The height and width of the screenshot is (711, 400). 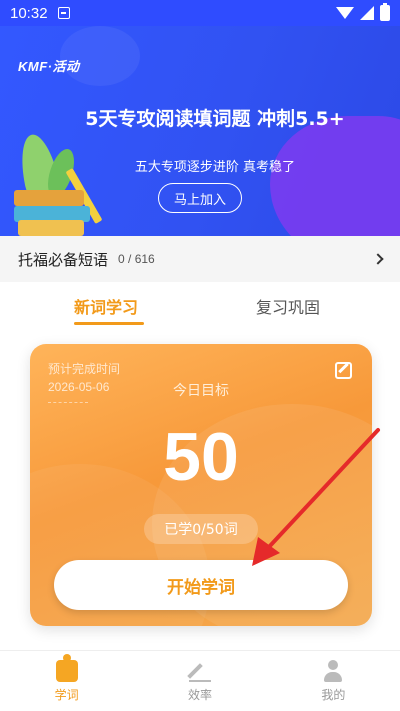 I want to click on signal-icon, so click(x=367, y=13).